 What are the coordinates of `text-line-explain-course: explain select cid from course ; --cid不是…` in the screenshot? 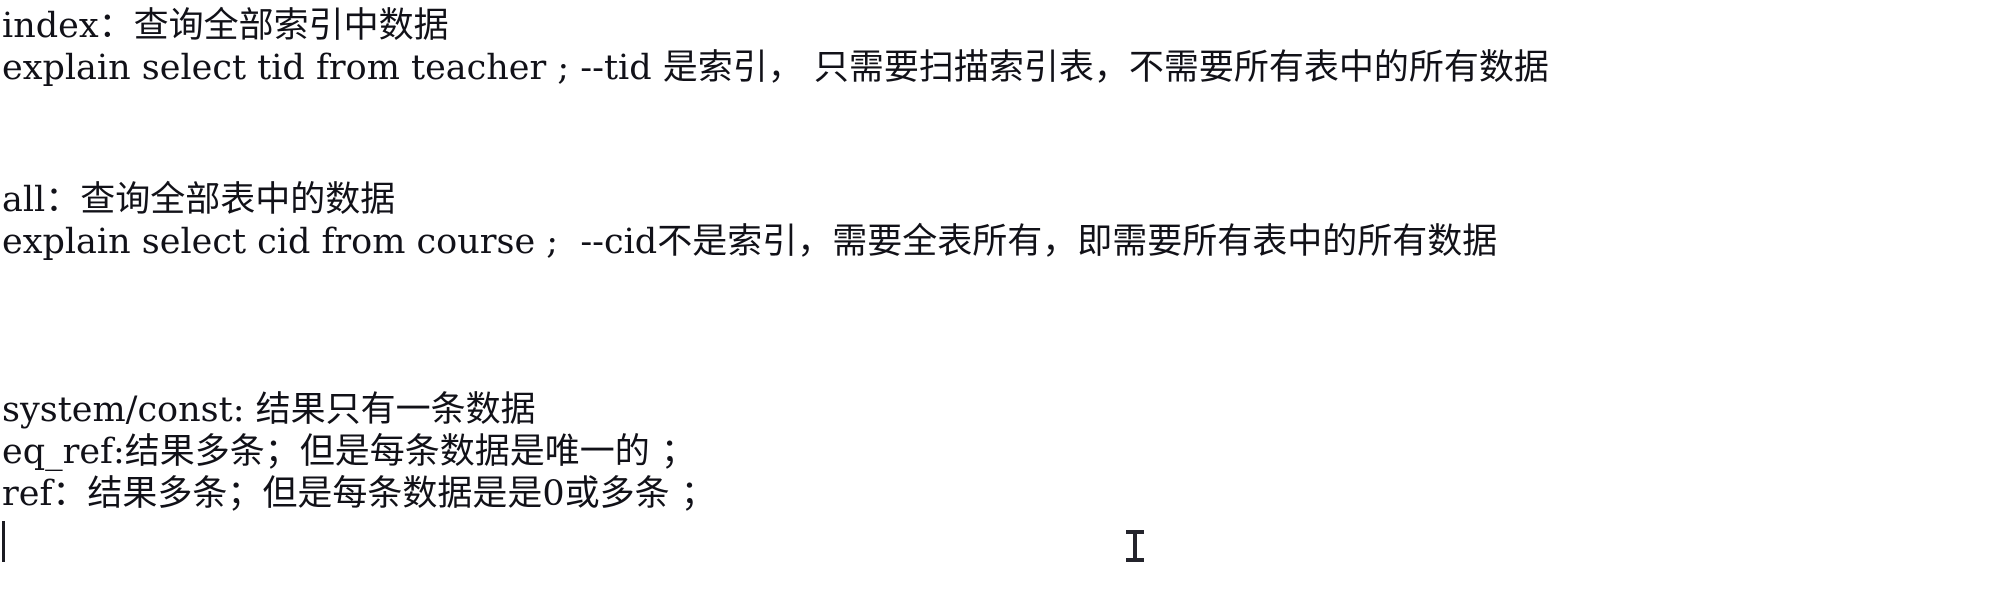 It's located at (749, 242).